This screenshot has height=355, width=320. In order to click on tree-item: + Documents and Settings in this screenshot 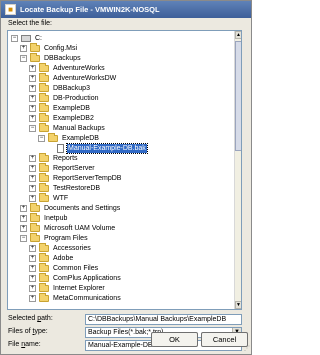, I will do `click(70, 208)`.